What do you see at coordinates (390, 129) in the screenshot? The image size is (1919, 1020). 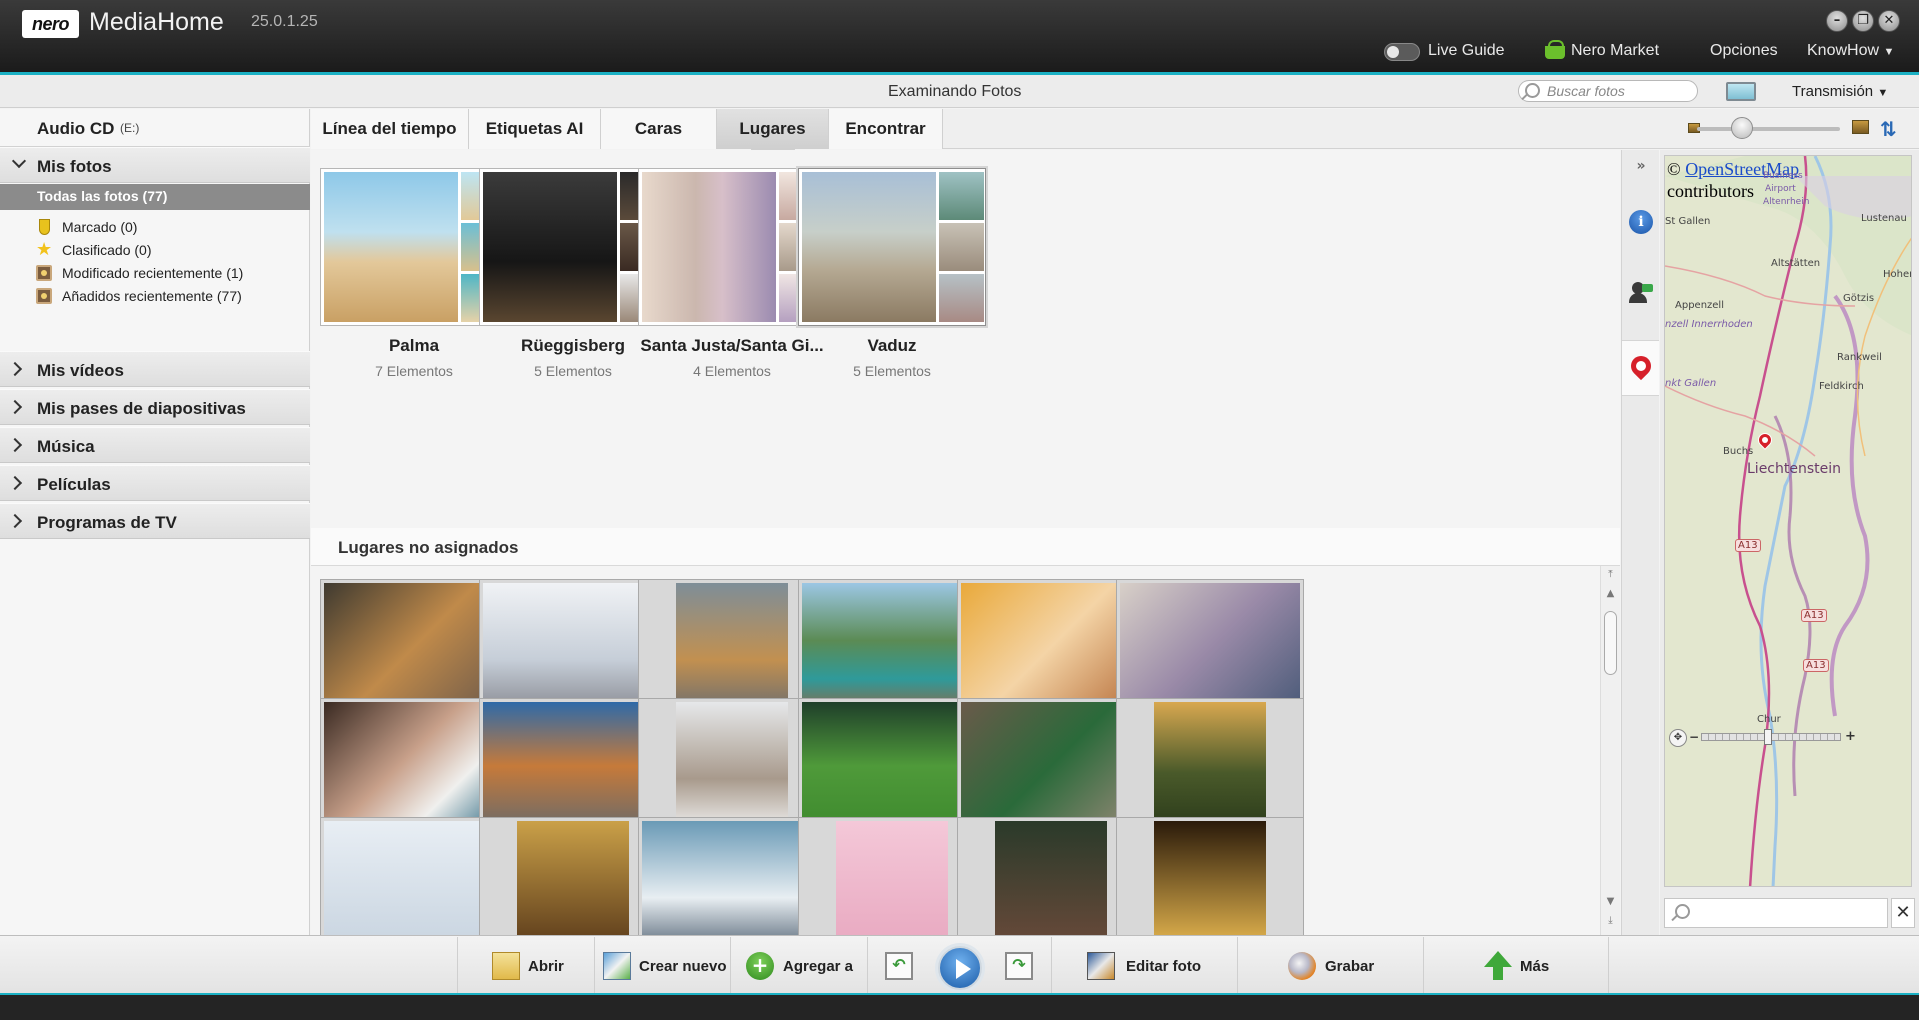 I see `tab-timeline: Línea del tiempo` at bounding box center [390, 129].